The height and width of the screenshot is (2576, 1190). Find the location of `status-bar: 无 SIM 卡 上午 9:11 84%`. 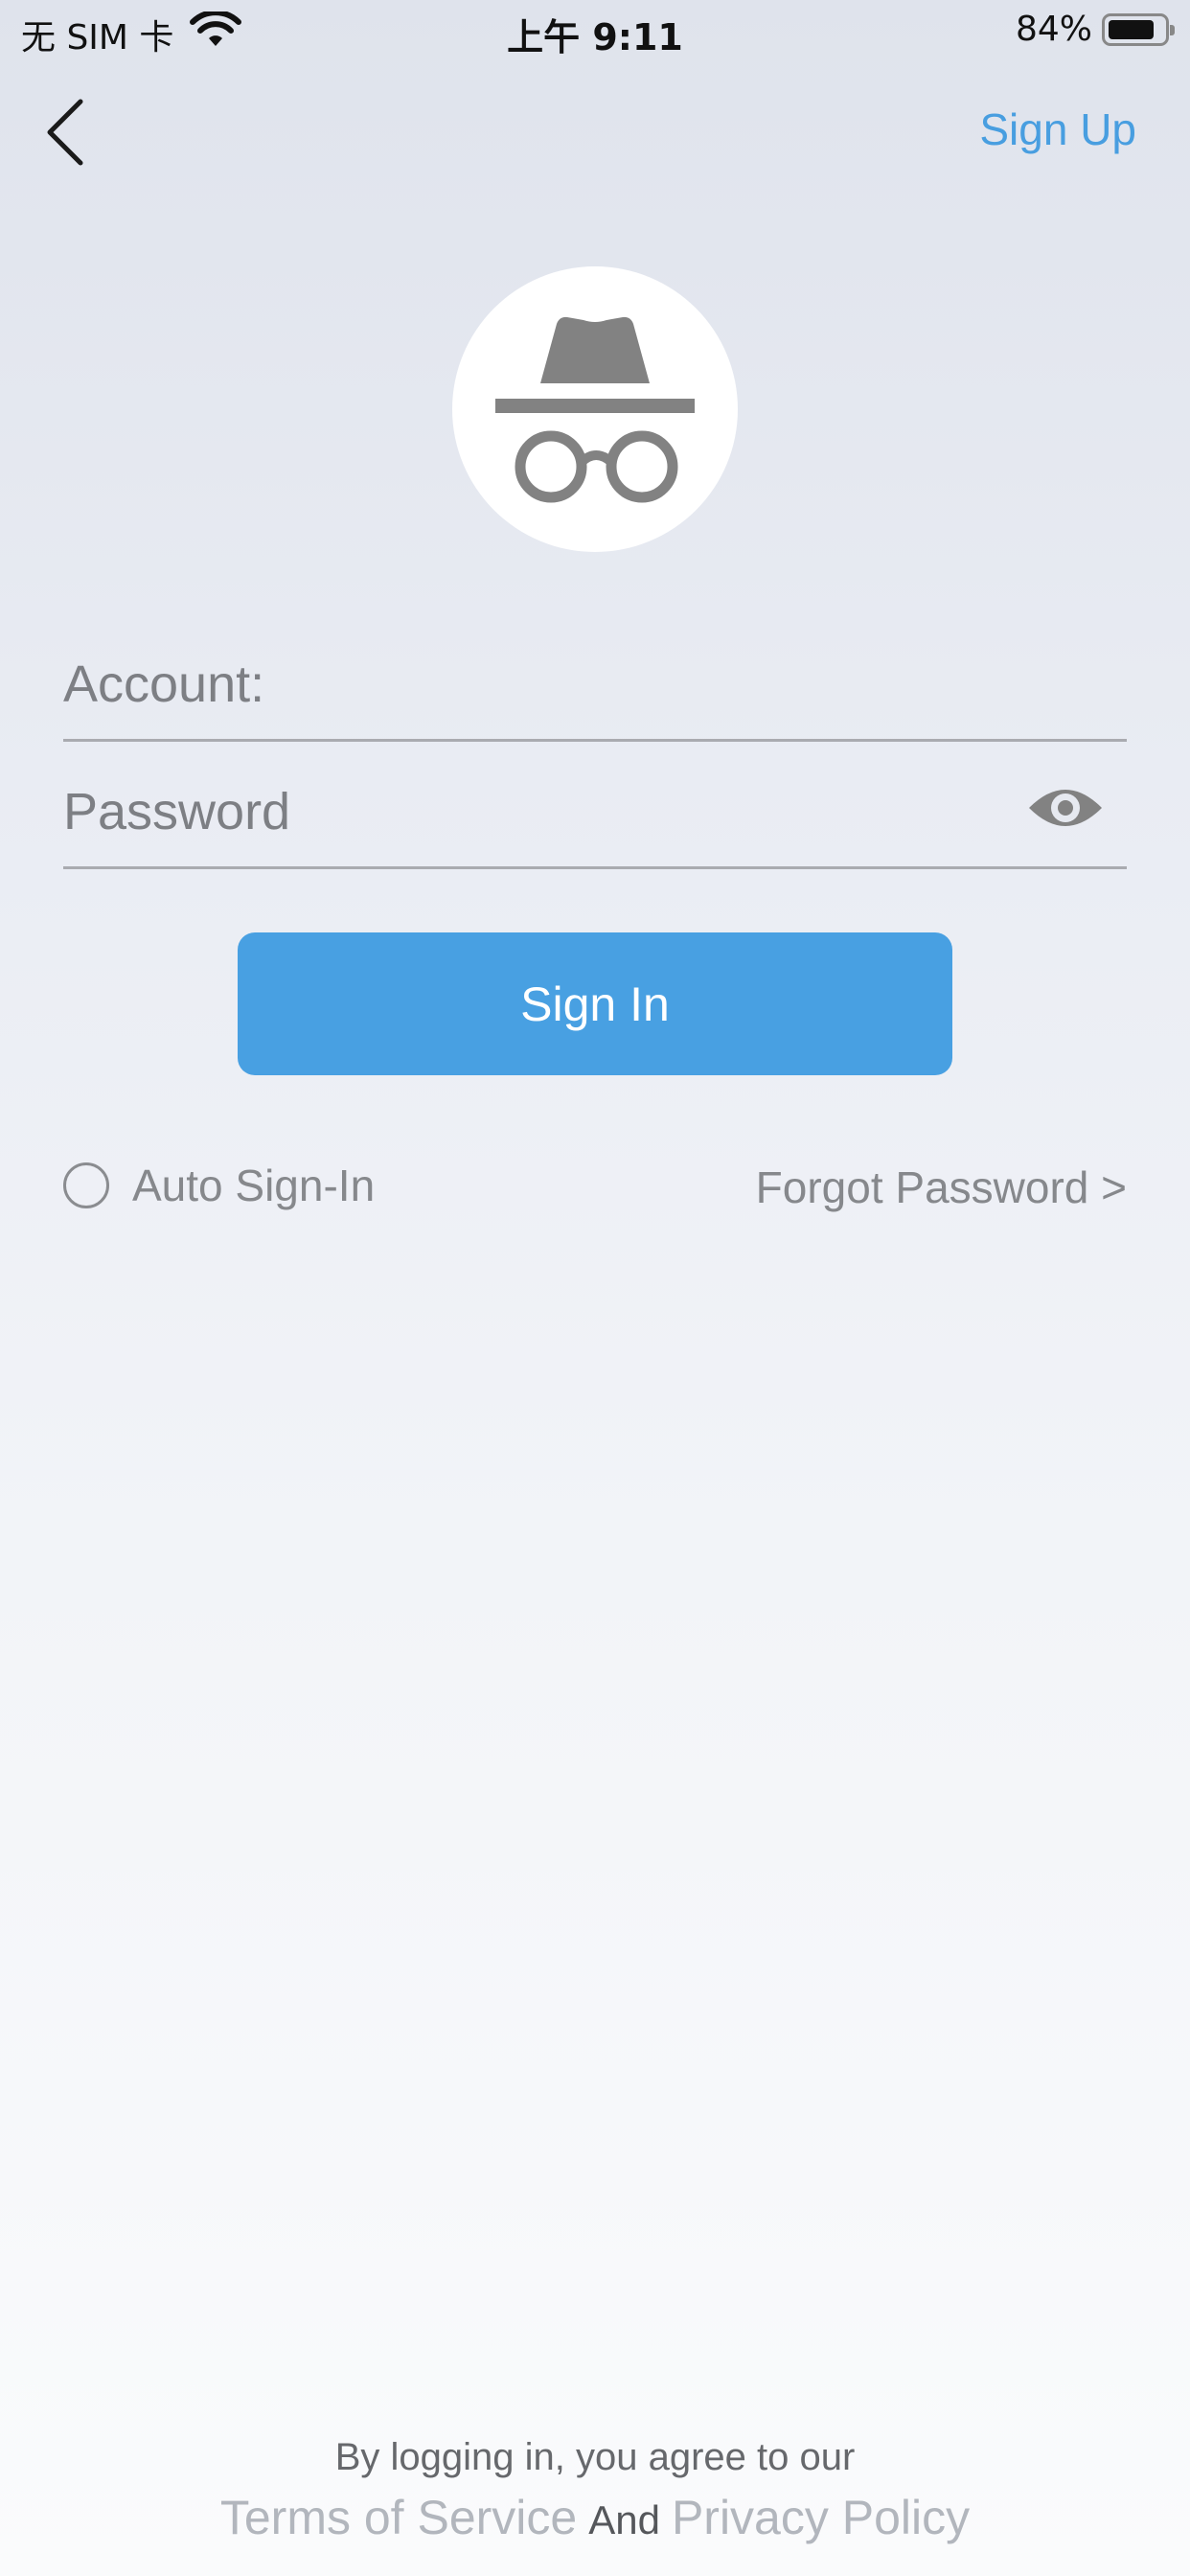

status-bar: 无 SIM 卡 上午 9:11 84% is located at coordinates (595, 34).